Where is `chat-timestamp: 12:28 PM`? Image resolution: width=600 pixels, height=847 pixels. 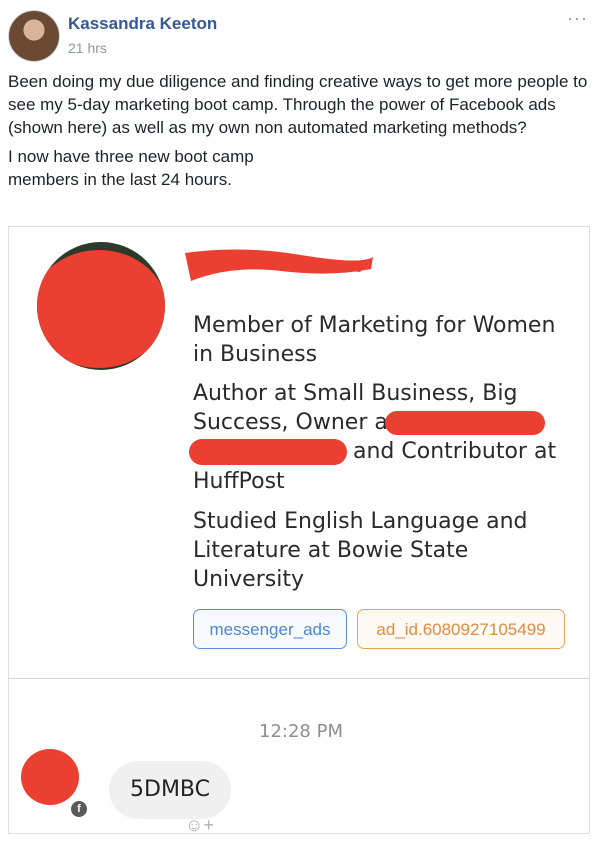
chat-timestamp: 12:28 PM is located at coordinates (301, 731).